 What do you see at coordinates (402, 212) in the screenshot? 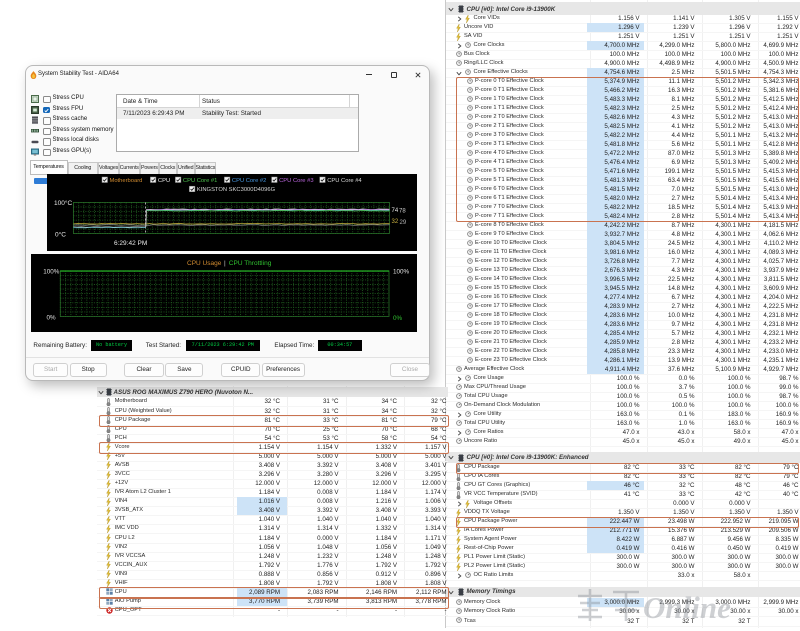
I see `svg-text: 78` at bounding box center [402, 212].